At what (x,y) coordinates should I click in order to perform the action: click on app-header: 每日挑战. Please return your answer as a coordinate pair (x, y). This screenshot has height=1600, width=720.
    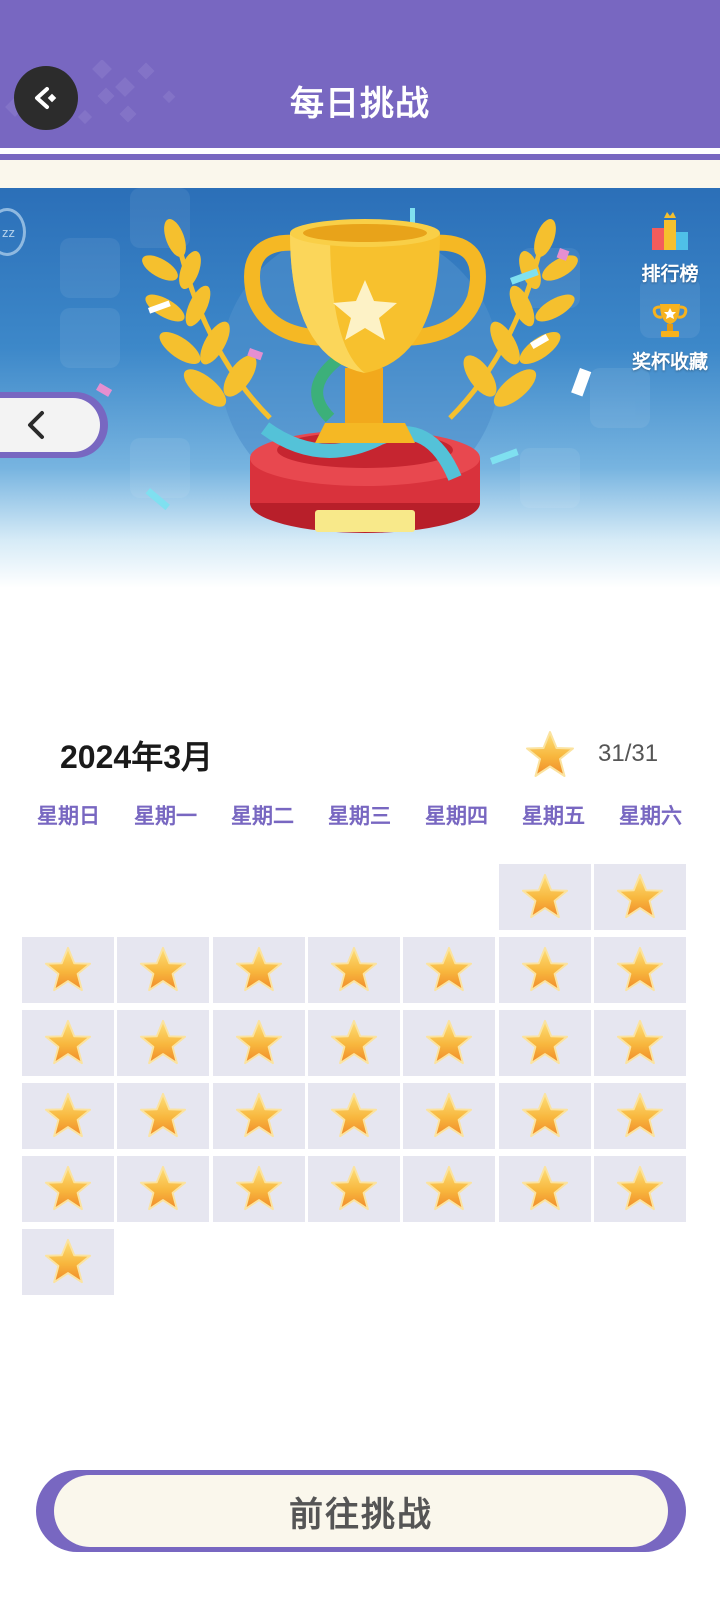
    Looking at the image, I should click on (360, 74).